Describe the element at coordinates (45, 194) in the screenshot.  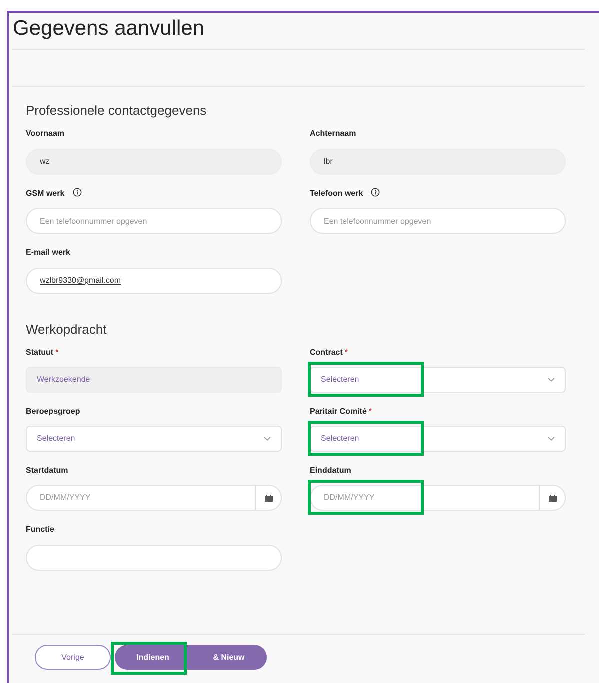
I see `field-label: GSM werk` at that location.